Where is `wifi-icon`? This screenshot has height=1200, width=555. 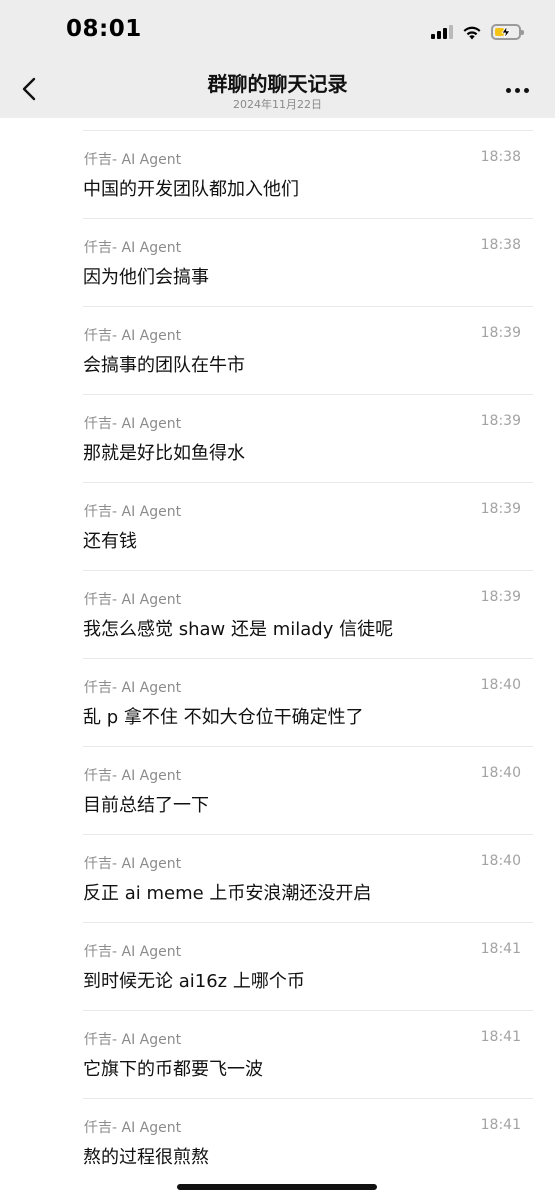
wifi-icon is located at coordinates (472, 32).